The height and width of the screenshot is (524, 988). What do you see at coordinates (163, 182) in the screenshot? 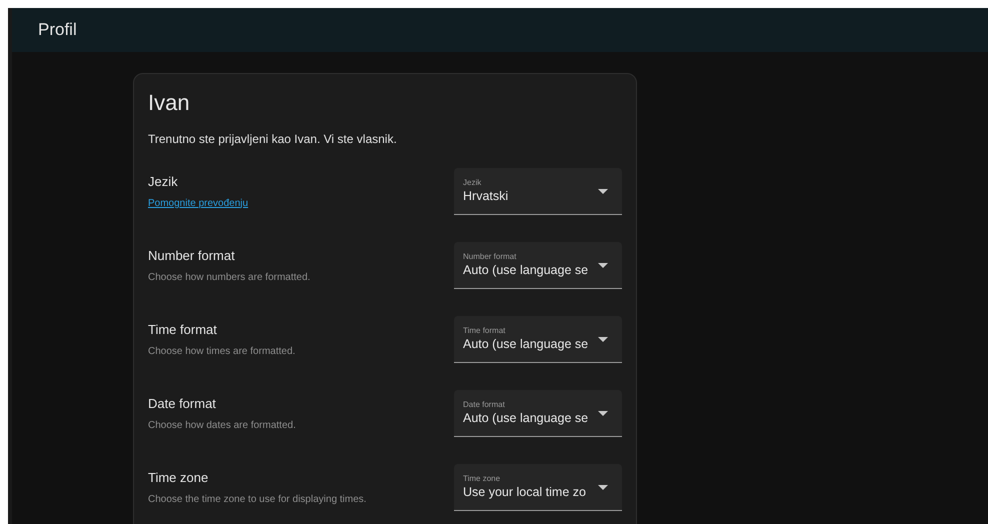
I see `setting-label: Jezik` at bounding box center [163, 182].